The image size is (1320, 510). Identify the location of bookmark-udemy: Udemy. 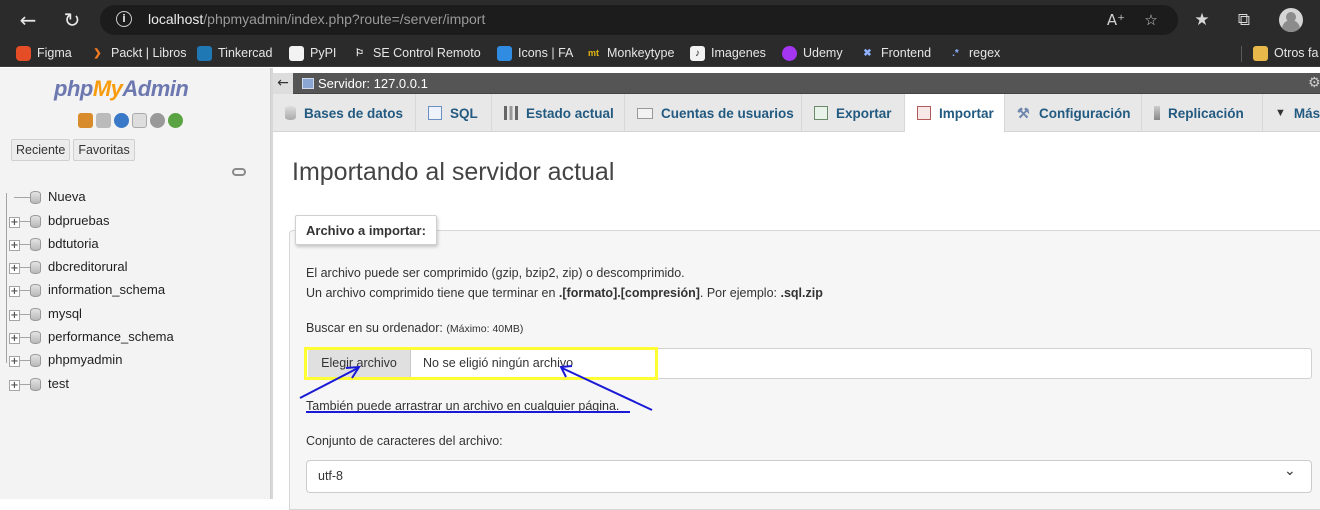
(812, 53).